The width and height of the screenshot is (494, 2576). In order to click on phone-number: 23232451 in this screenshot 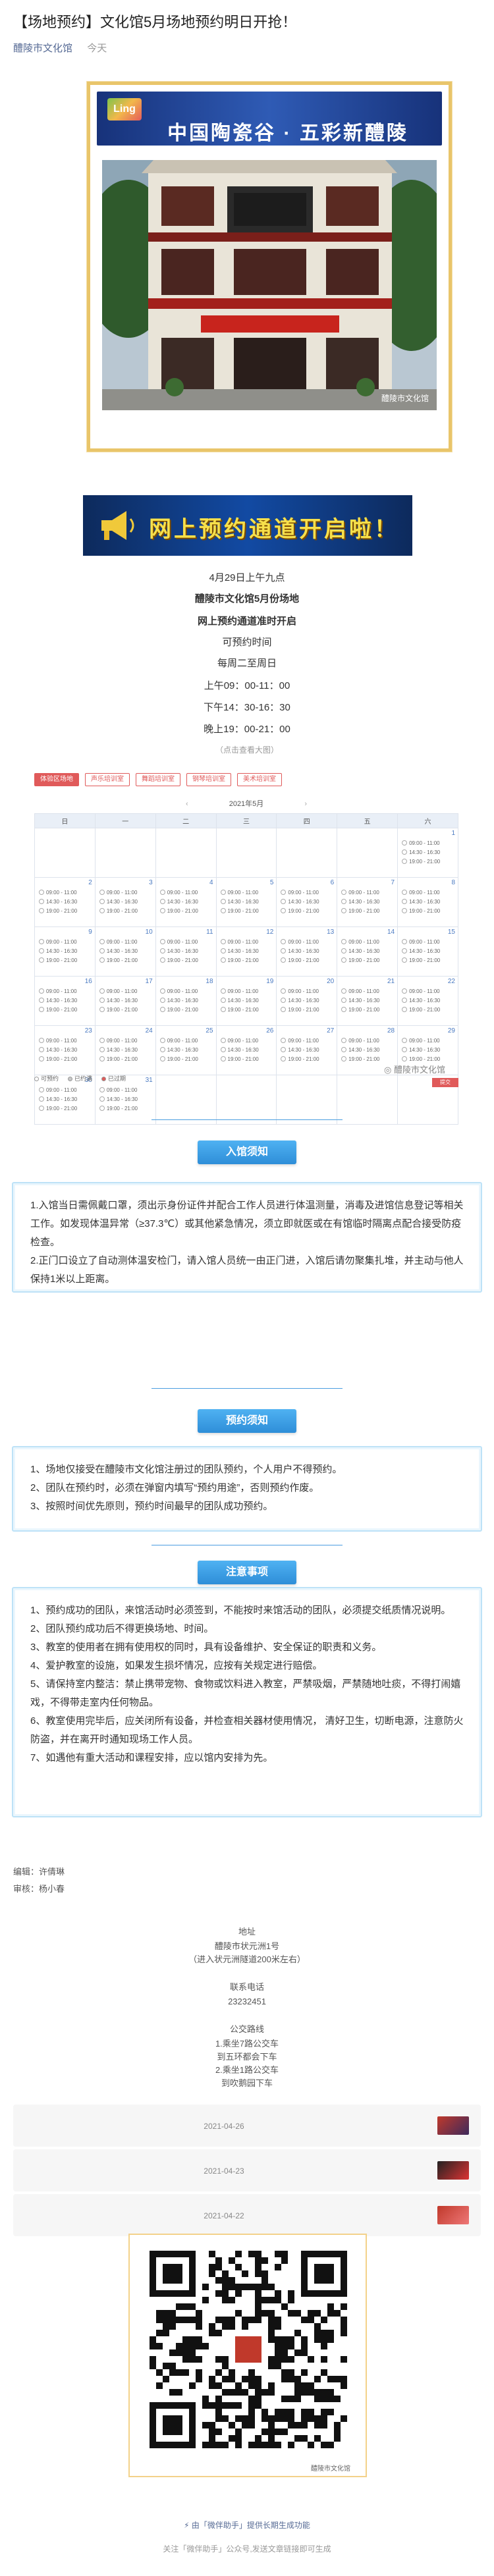, I will do `click(247, 2001)`.